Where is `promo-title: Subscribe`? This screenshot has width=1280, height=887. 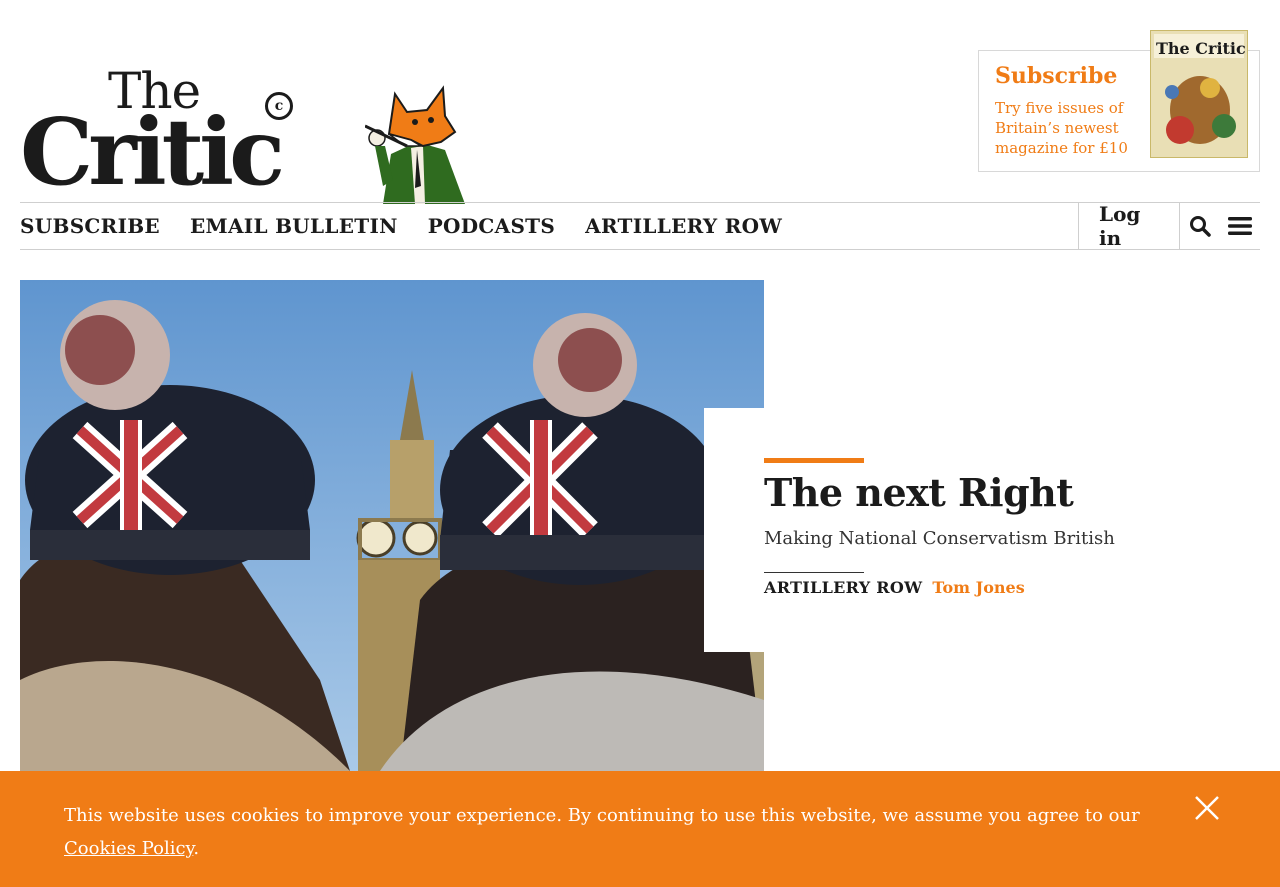
promo-title: Subscribe is located at coordinates (1056, 76).